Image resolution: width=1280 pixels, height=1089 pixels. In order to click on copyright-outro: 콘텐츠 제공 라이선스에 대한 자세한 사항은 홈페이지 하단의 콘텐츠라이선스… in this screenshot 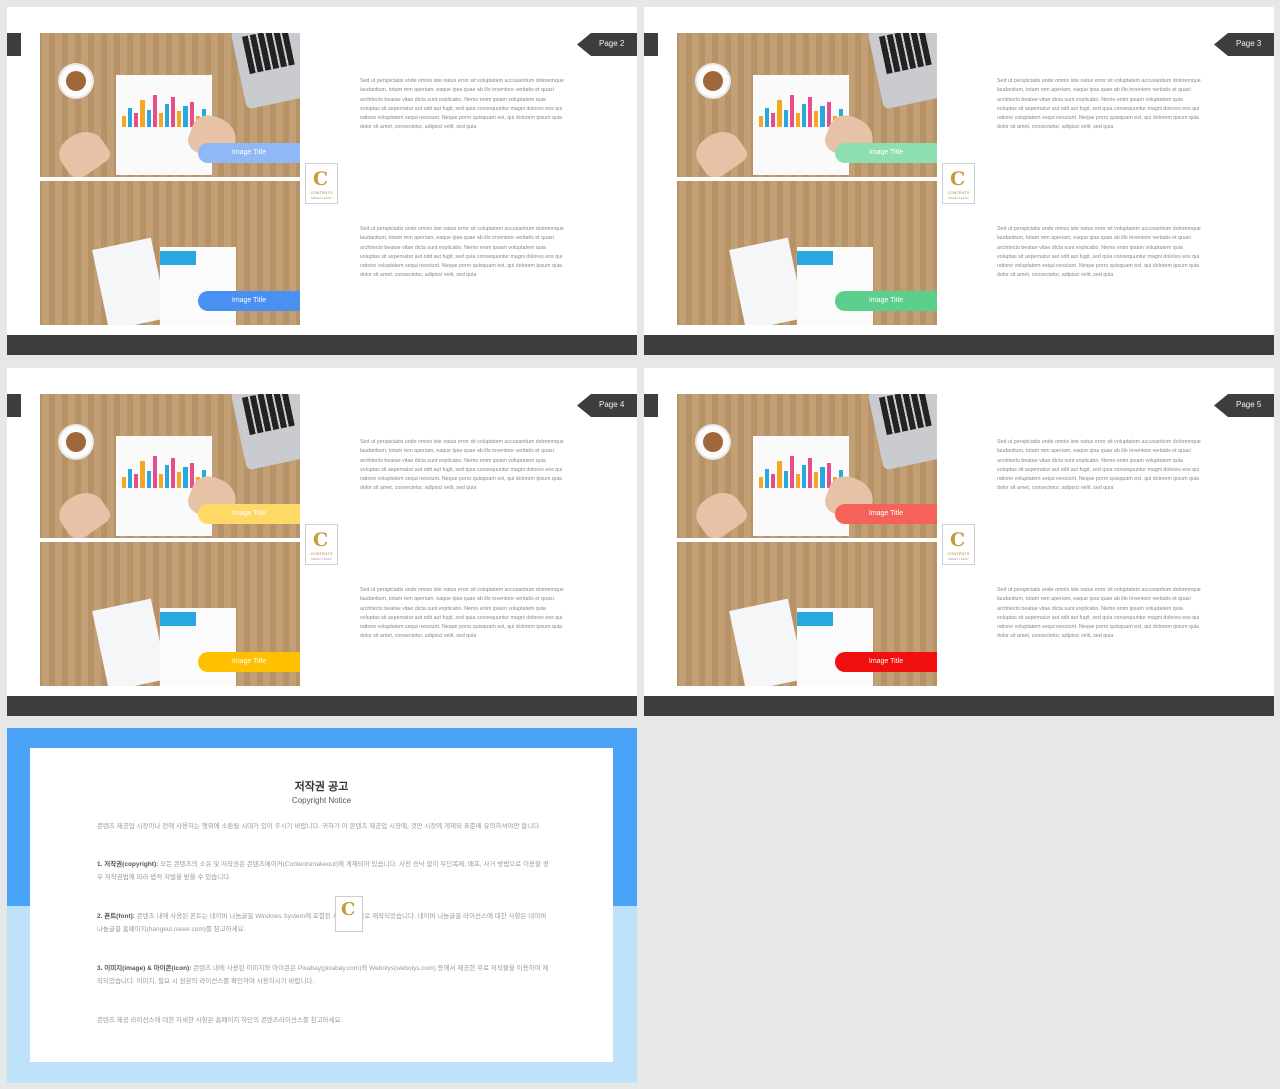, I will do `click(220, 1020)`.